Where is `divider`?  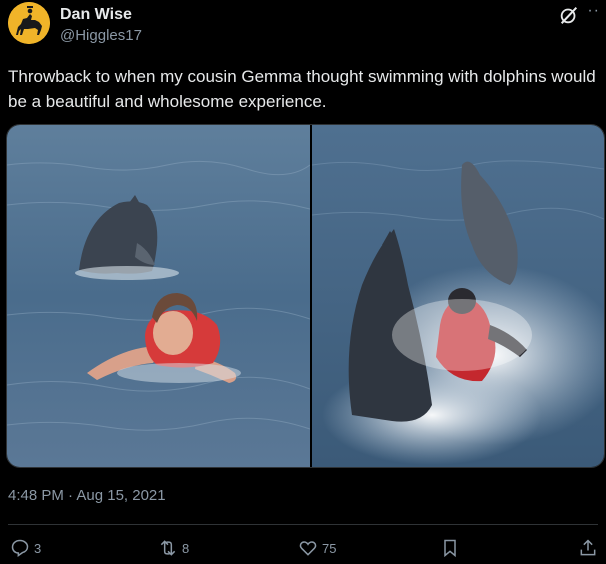 divider is located at coordinates (303, 524).